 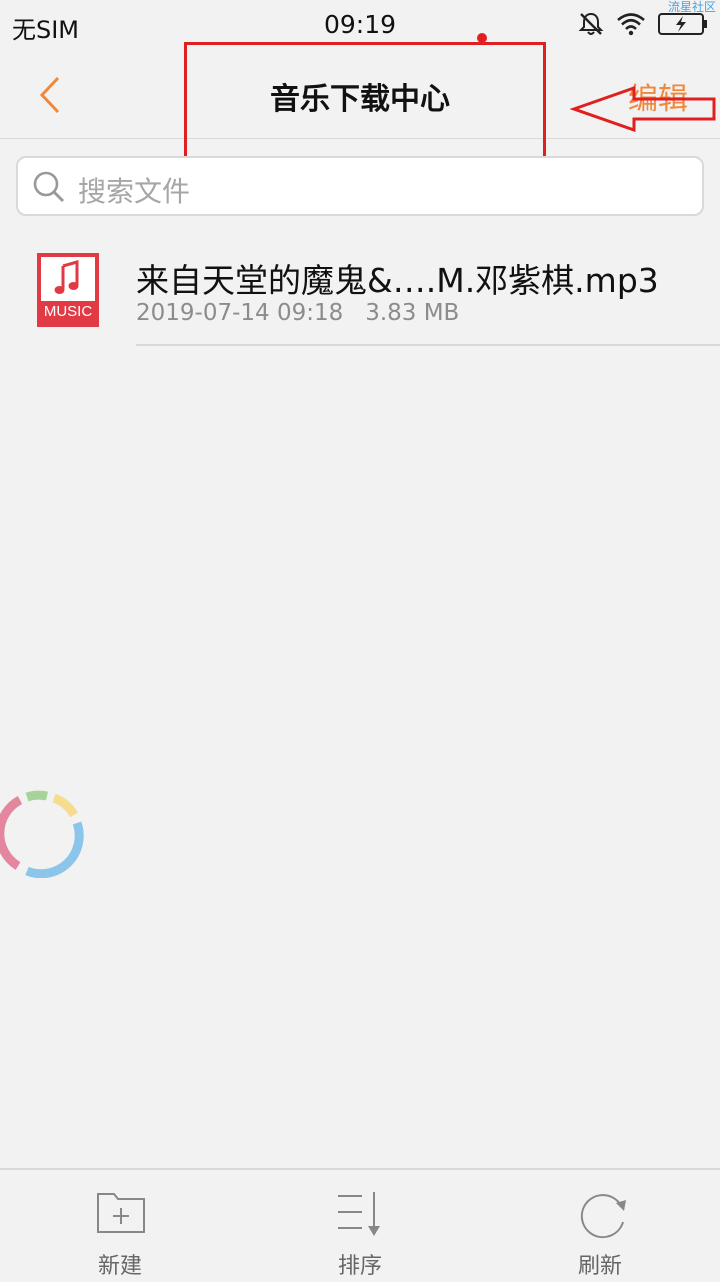 I want to click on new-folder-icon, so click(x=121, y=1213).